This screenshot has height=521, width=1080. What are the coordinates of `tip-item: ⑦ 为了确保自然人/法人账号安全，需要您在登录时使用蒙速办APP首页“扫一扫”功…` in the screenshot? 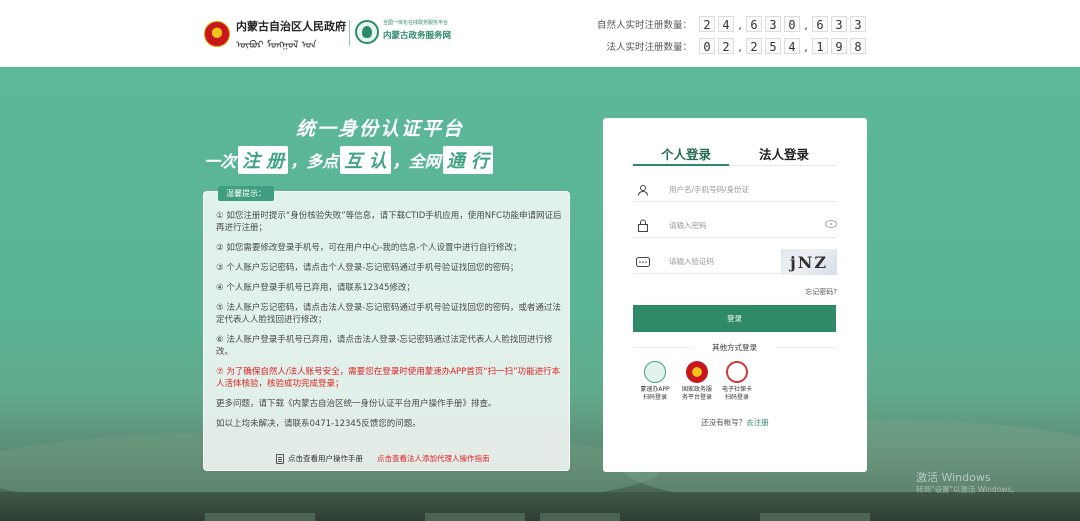 It's located at (388, 378).